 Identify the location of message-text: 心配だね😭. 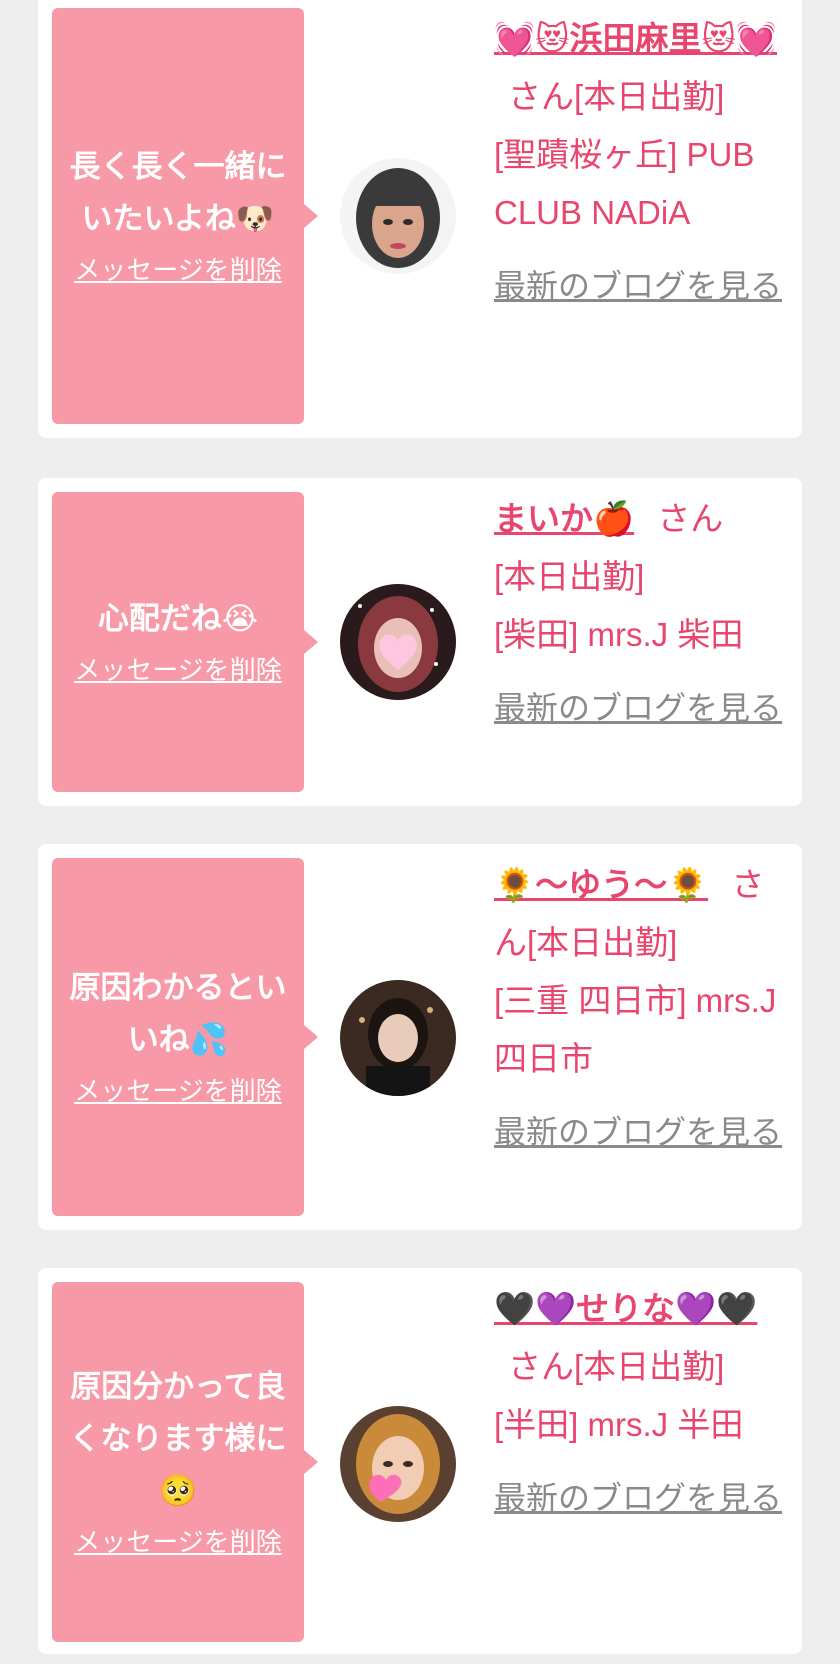
(178, 619).